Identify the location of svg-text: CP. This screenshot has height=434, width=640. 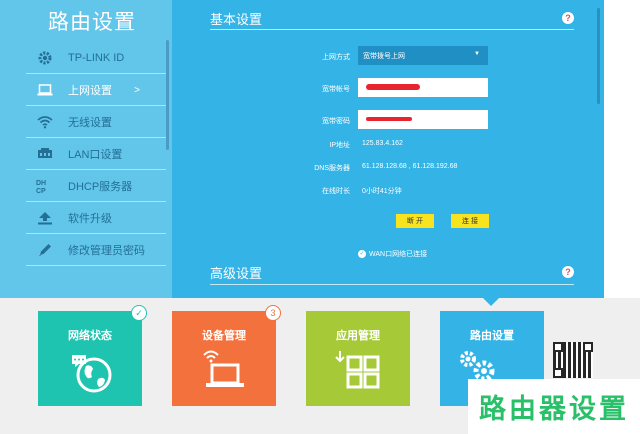
(41, 191).